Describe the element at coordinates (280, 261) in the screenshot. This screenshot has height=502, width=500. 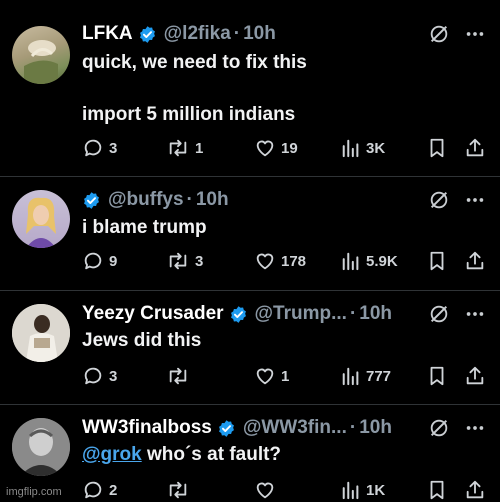
I see `like-button: 178` at that location.